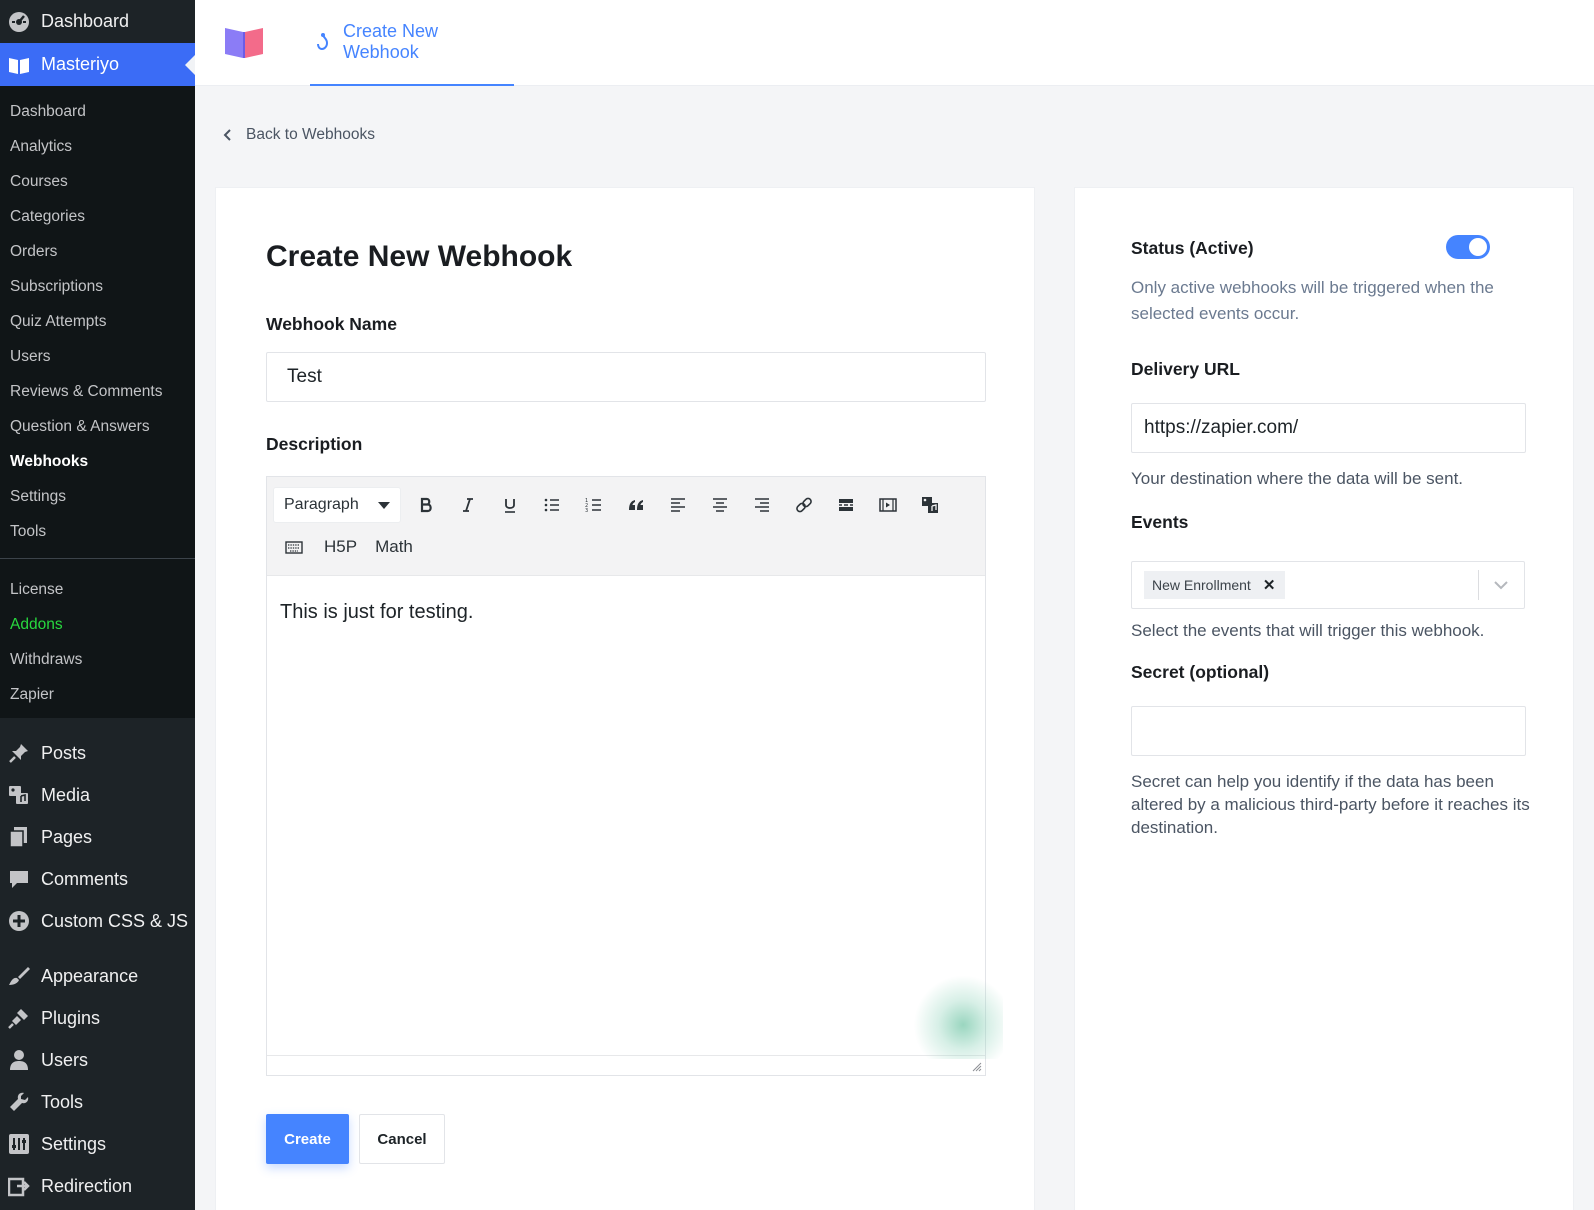 The height and width of the screenshot is (1210, 1594). I want to click on align-center-button, so click(720, 505).